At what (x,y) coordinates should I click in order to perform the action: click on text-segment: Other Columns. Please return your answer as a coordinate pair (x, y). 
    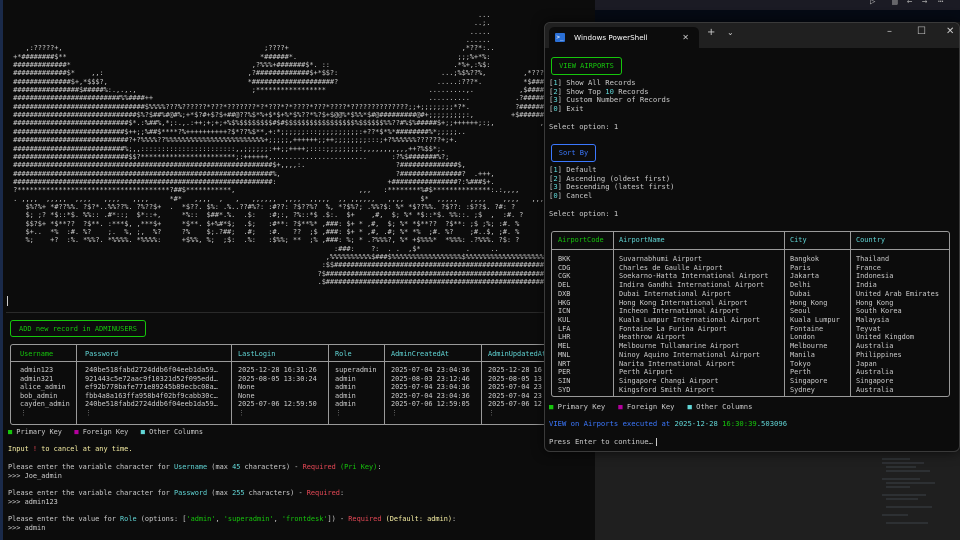
    Looking at the image, I should click on (722, 406).